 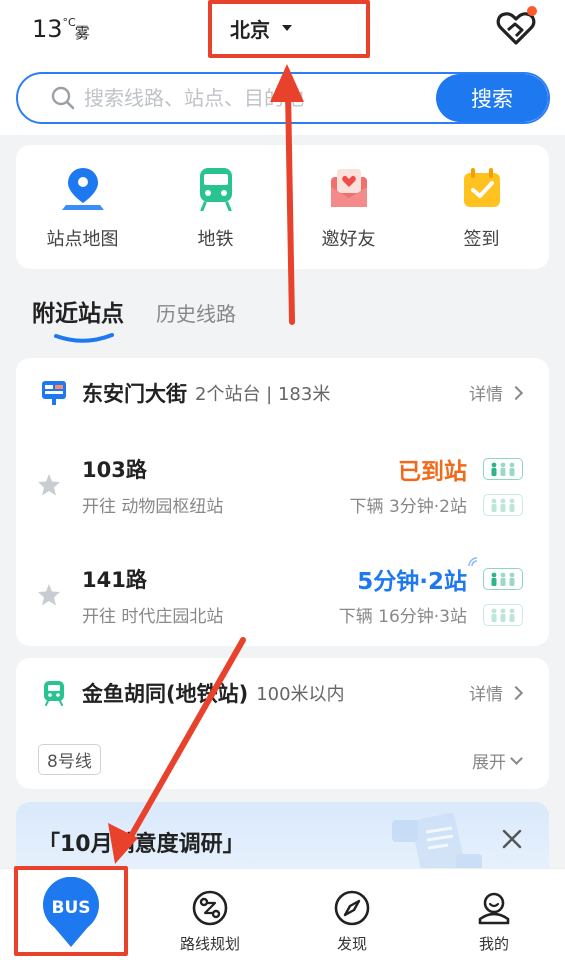 What do you see at coordinates (300, 694) in the screenshot?
I see `station-meta: 100米以内` at bounding box center [300, 694].